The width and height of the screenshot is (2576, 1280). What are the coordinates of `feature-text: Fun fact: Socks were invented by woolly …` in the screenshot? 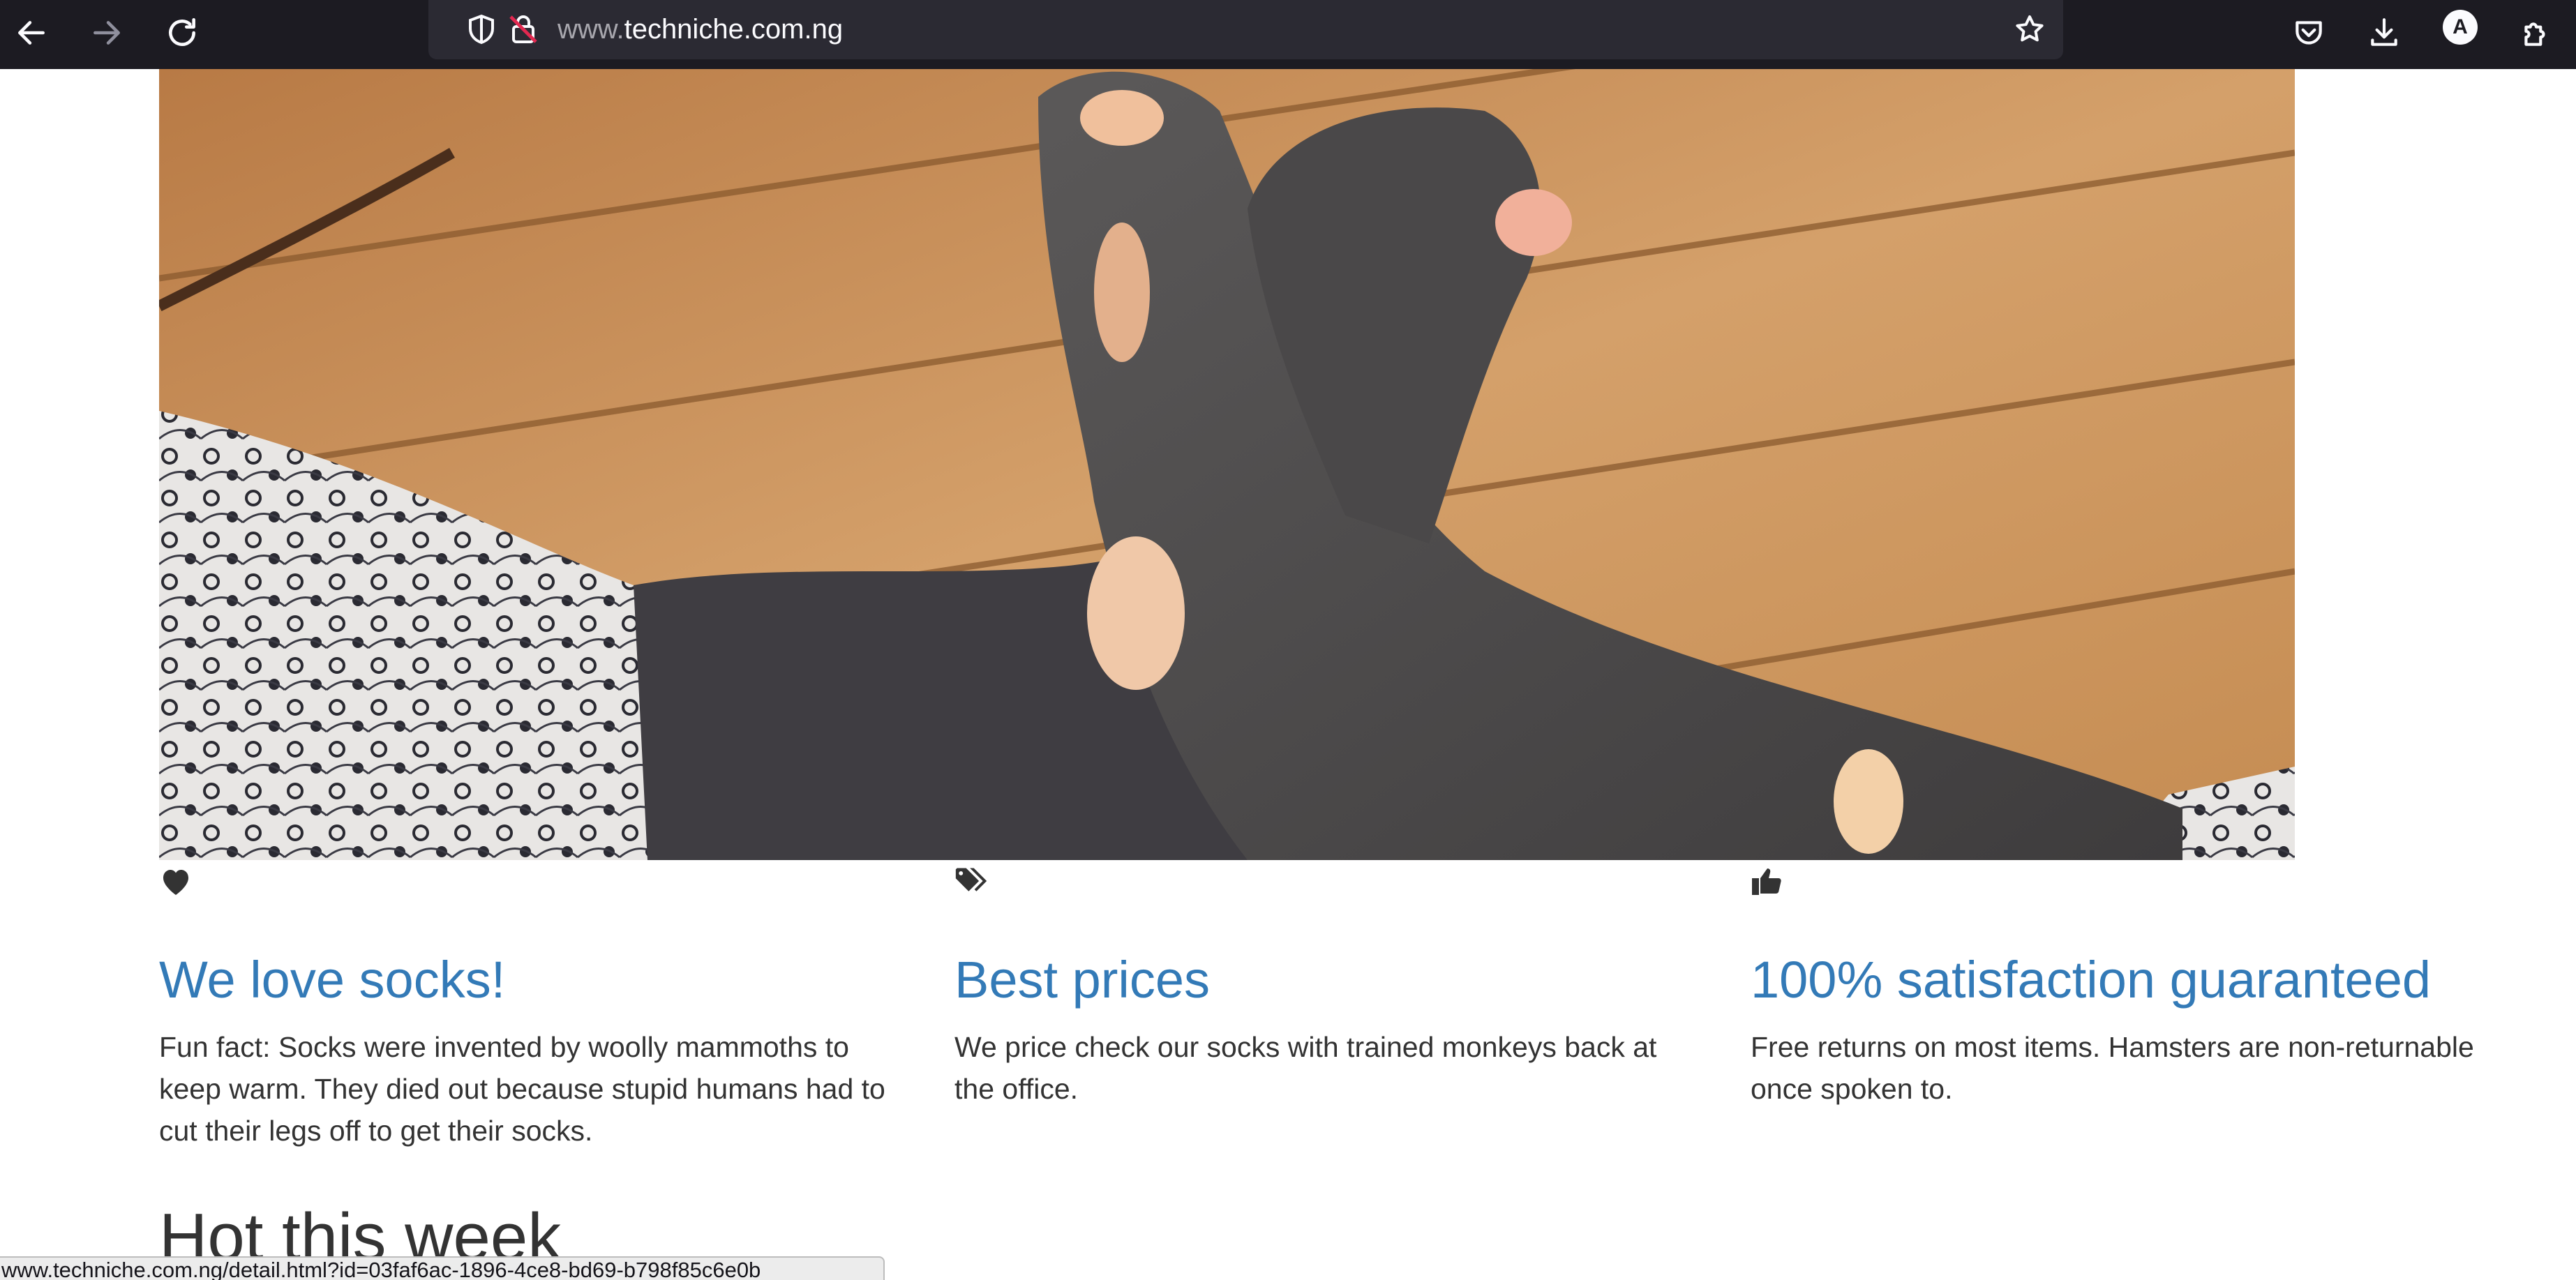 It's located at (522, 1089).